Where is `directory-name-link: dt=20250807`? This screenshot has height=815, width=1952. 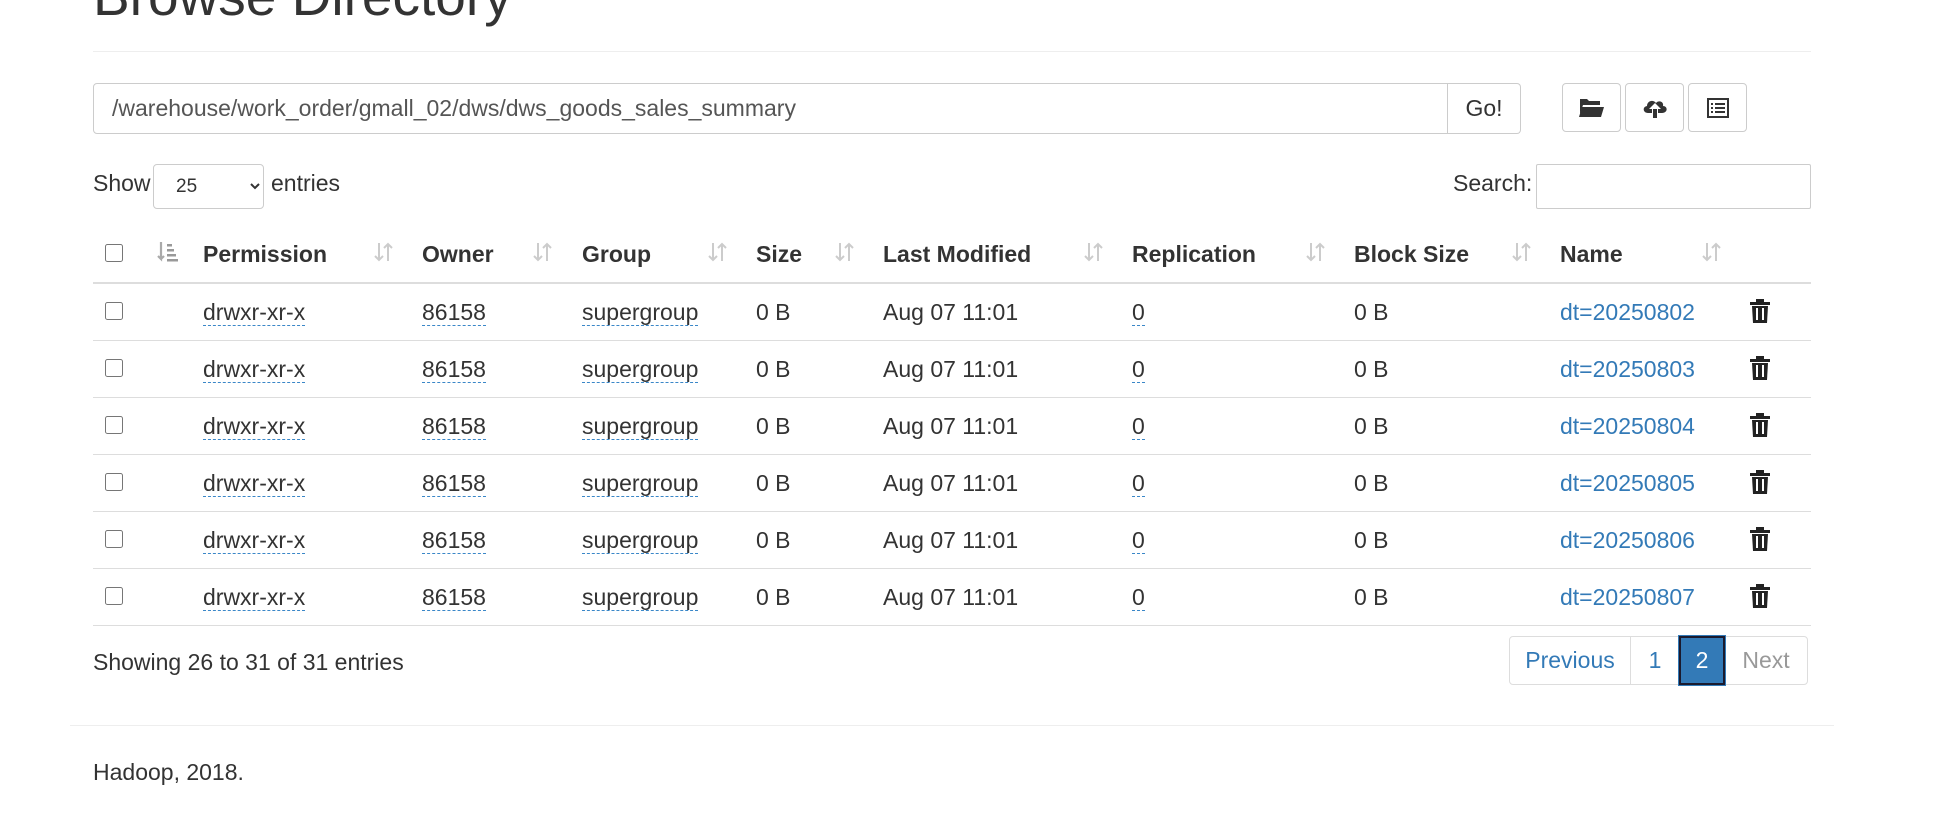 directory-name-link: dt=20250807 is located at coordinates (1627, 597).